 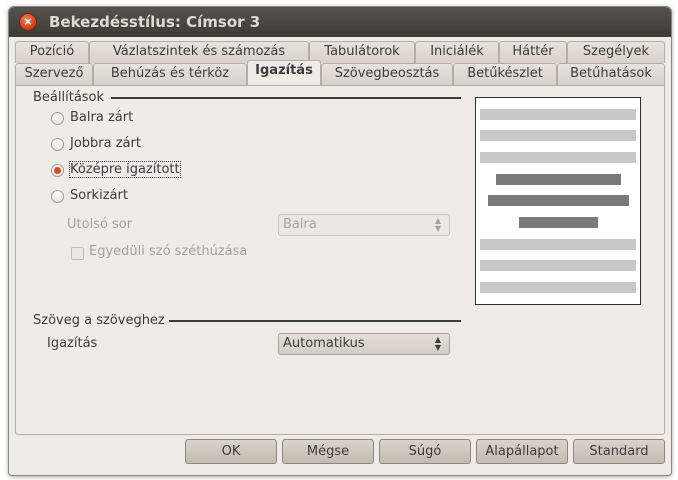 I want to click on radio-center, so click(x=57, y=170).